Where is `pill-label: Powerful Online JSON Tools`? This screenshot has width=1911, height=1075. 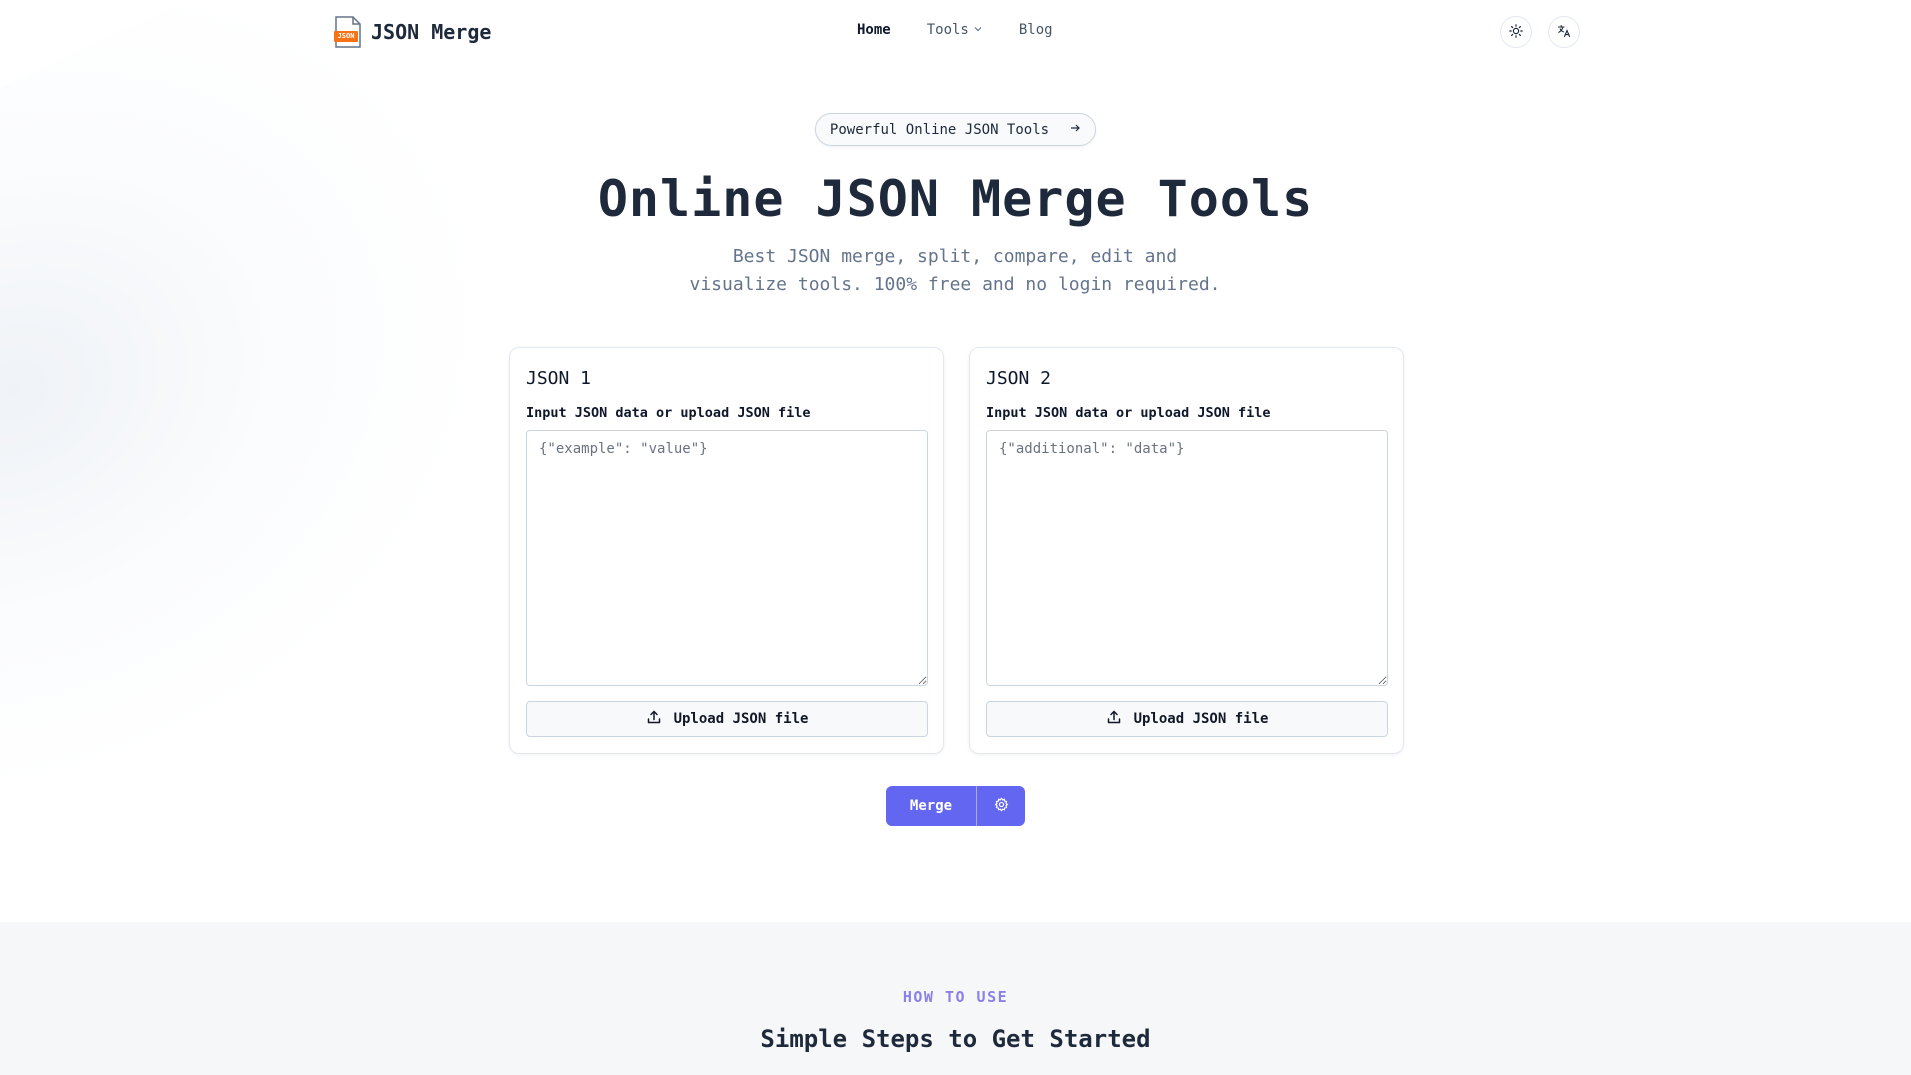
pill-label: Powerful Online JSON Tools is located at coordinates (939, 129).